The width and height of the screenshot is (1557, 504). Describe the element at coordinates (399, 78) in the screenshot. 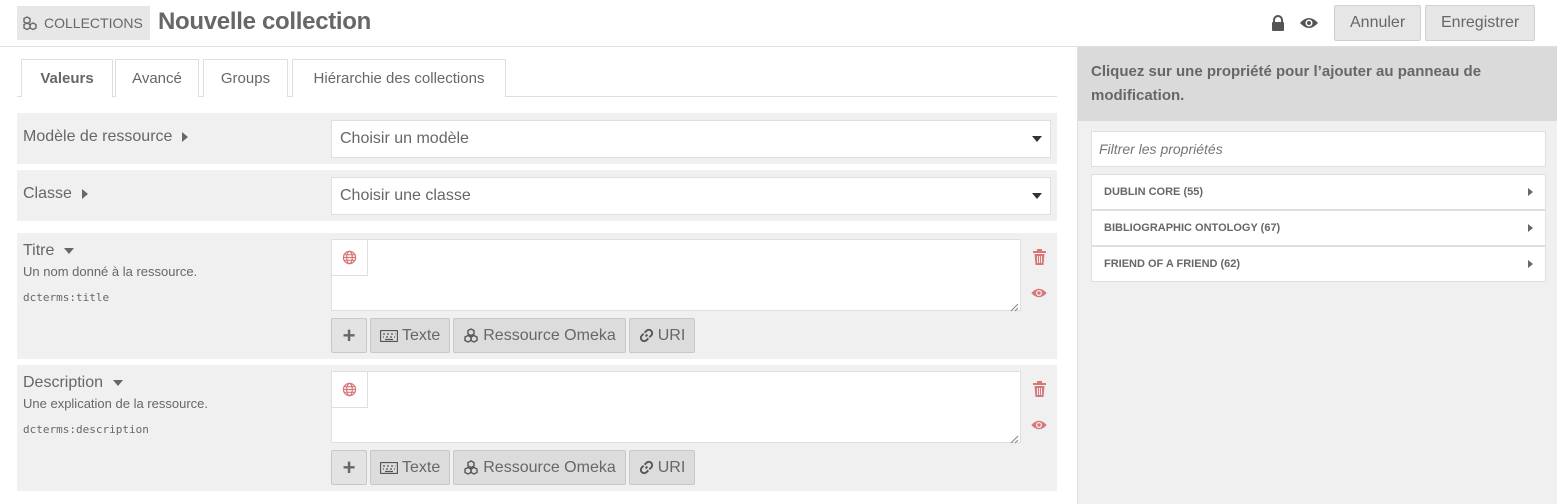

I see `tab-hierarchie: Hiérarchie des collections` at that location.